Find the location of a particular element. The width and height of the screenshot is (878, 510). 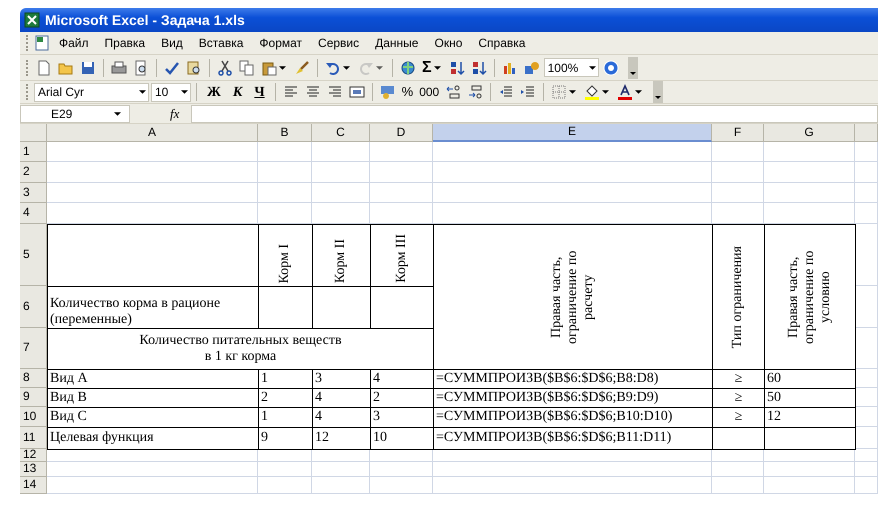

menu-item: Сервис is located at coordinates (338, 43).